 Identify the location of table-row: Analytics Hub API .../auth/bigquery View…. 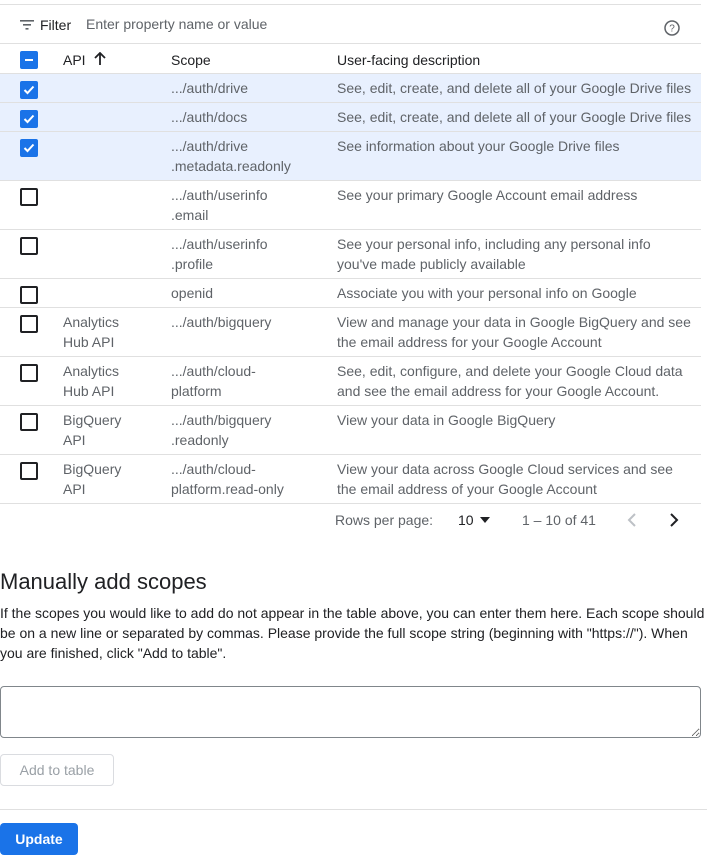
(350, 332).